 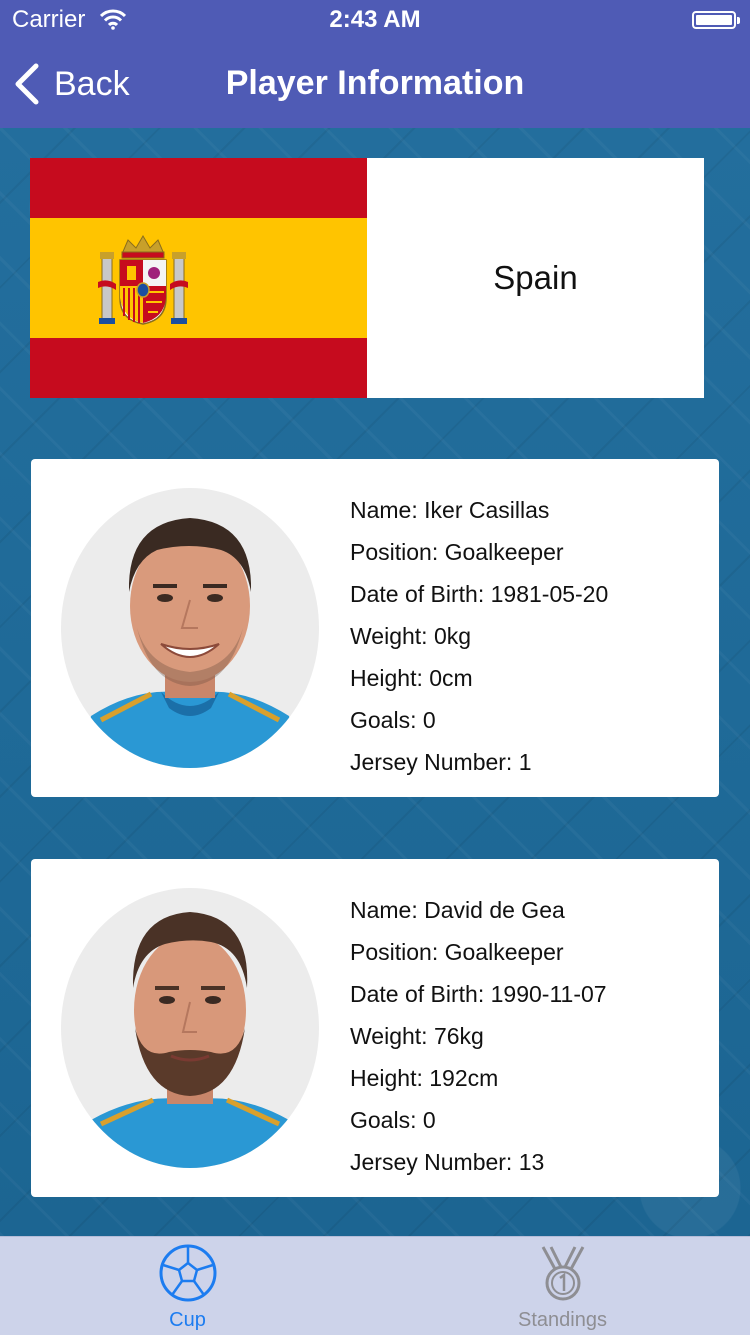 I want to click on navigation-bar: Back Player Information, so click(x=375, y=84).